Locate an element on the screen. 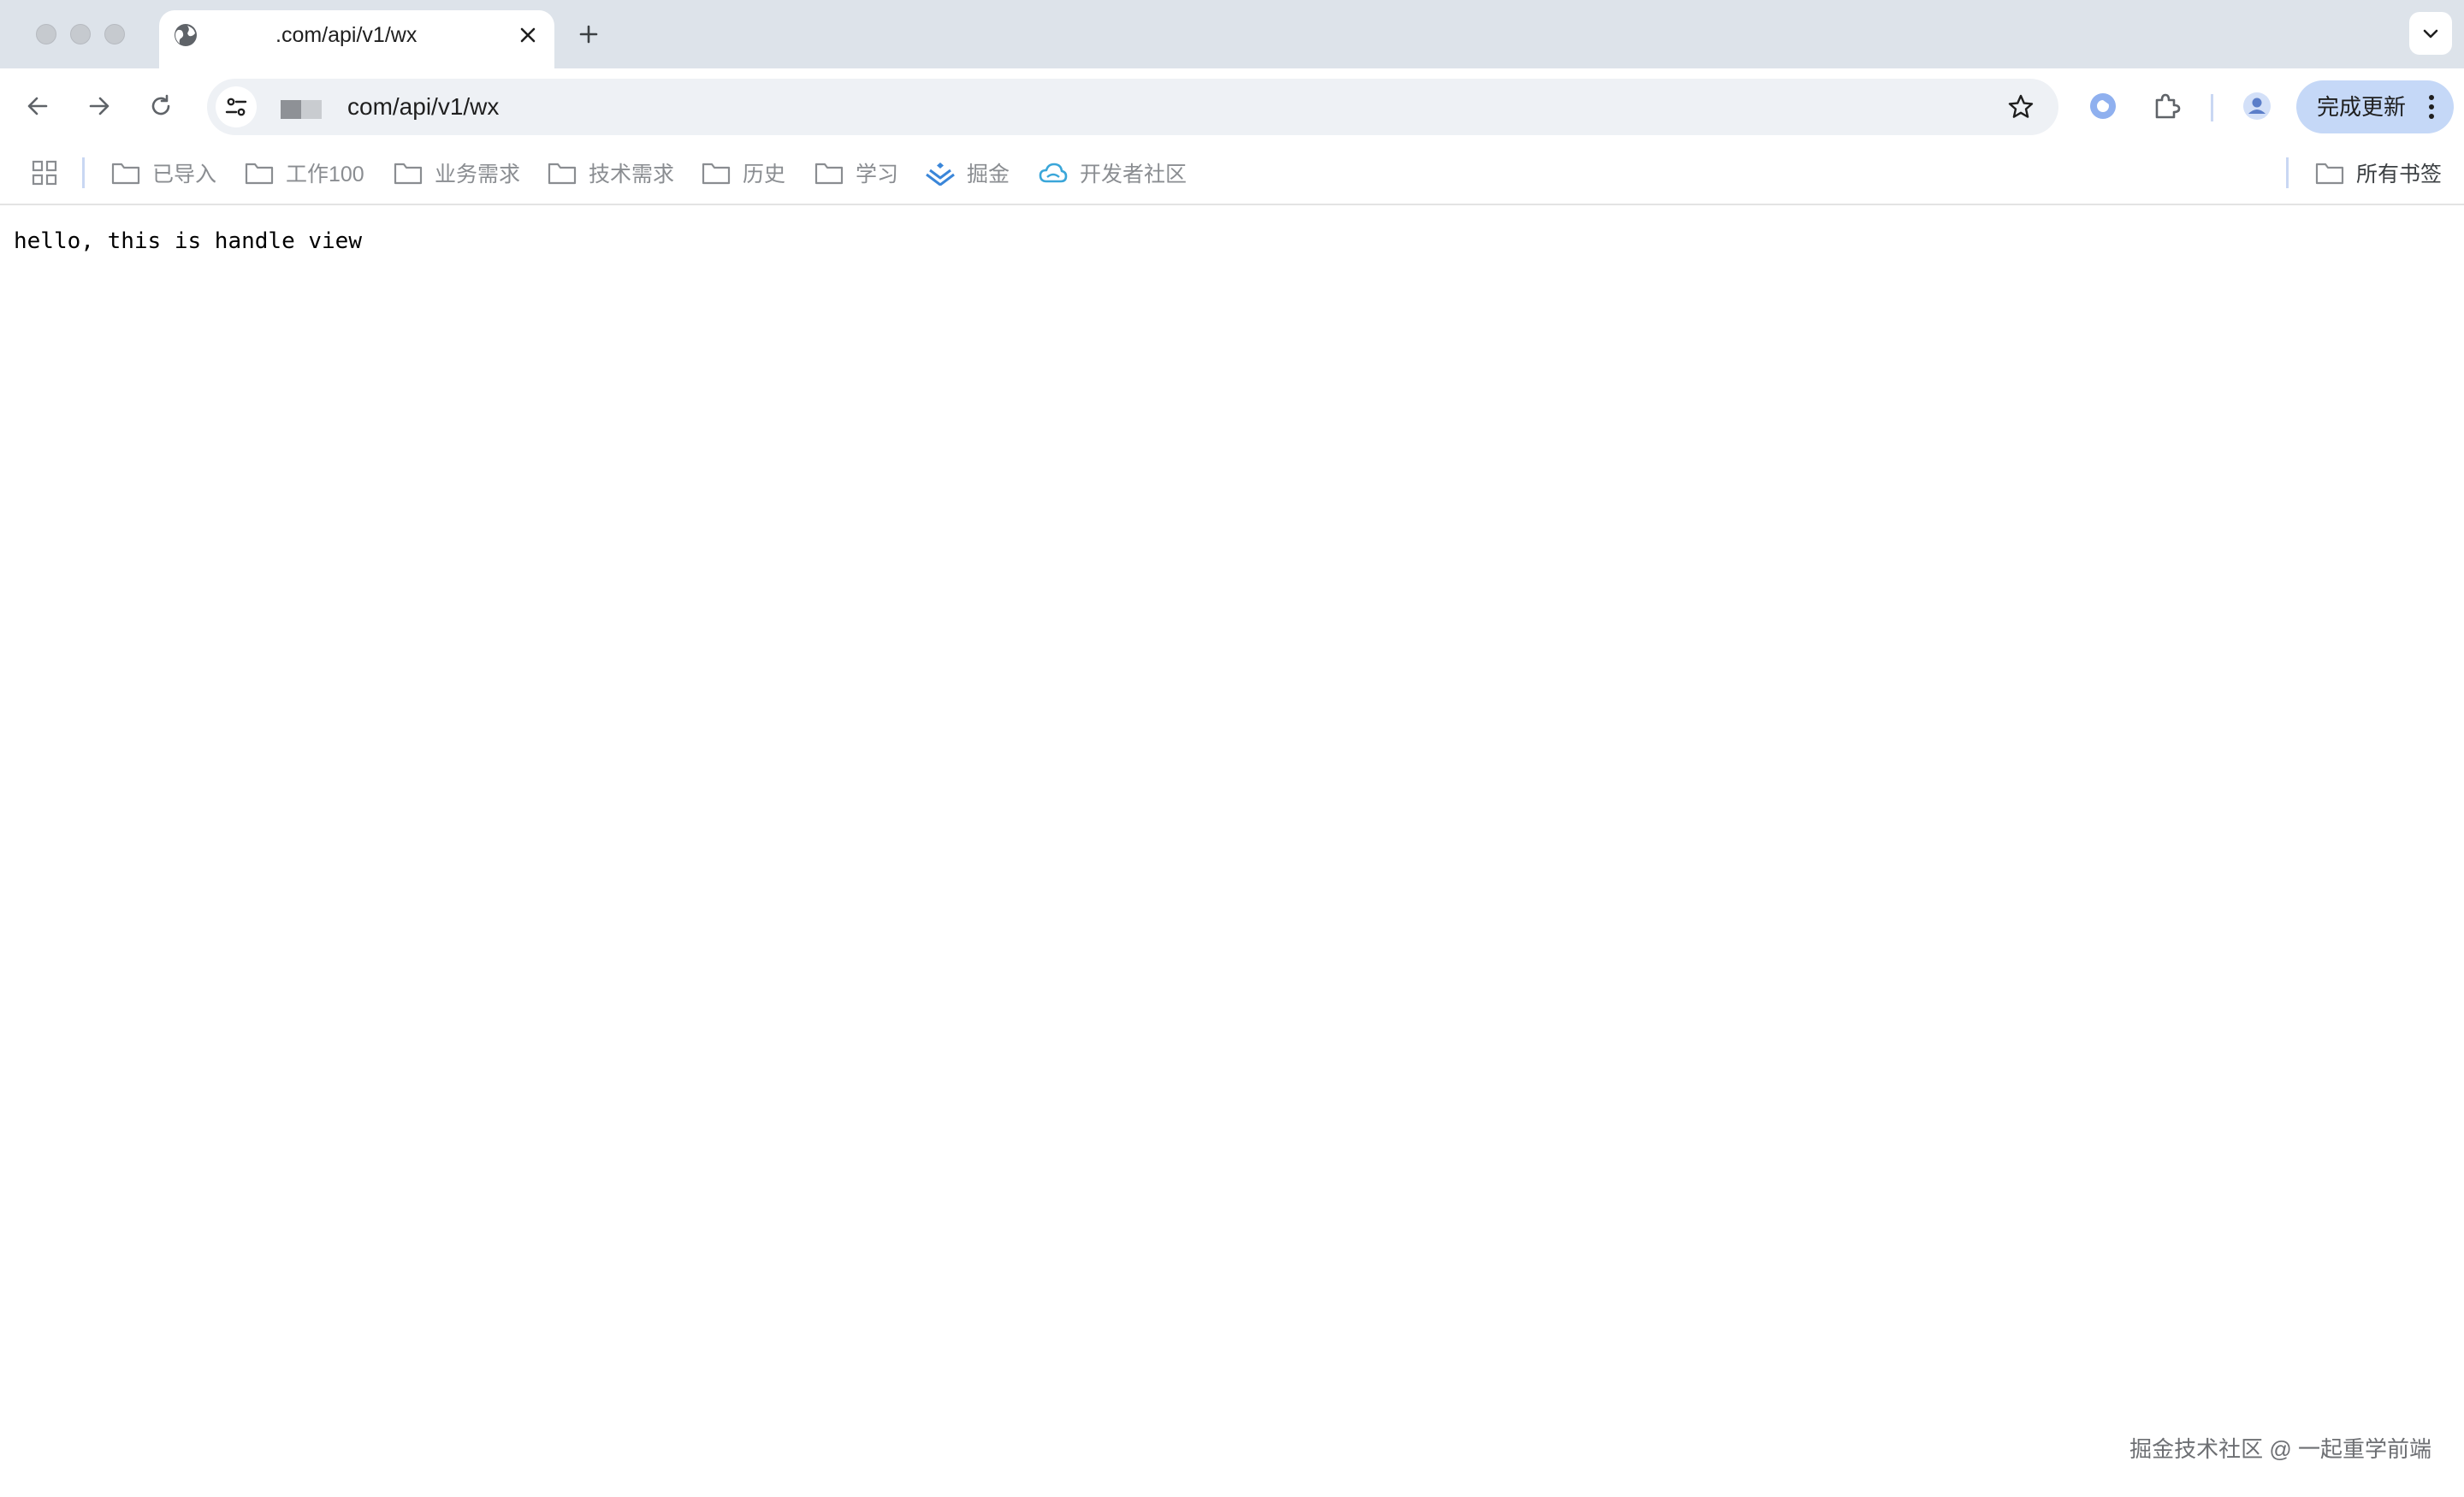 The height and width of the screenshot is (1497, 2464). bookmark-folder-3: 技术需求 is located at coordinates (611, 173).